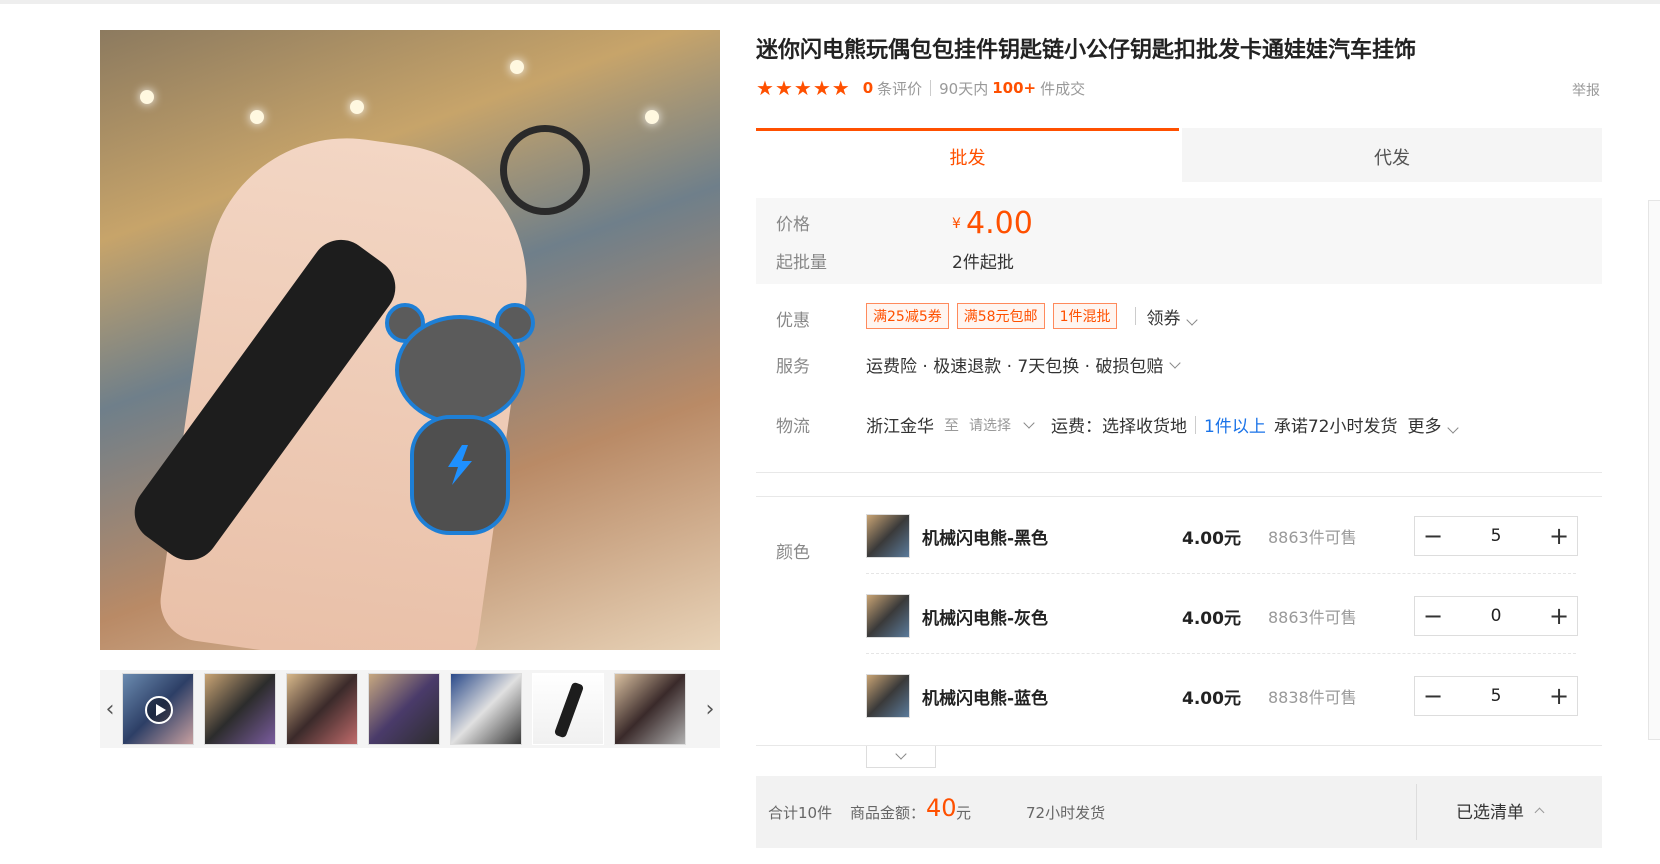  Describe the element at coordinates (793, 225) in the screenshot. I see `price-label: 价格` at that location.